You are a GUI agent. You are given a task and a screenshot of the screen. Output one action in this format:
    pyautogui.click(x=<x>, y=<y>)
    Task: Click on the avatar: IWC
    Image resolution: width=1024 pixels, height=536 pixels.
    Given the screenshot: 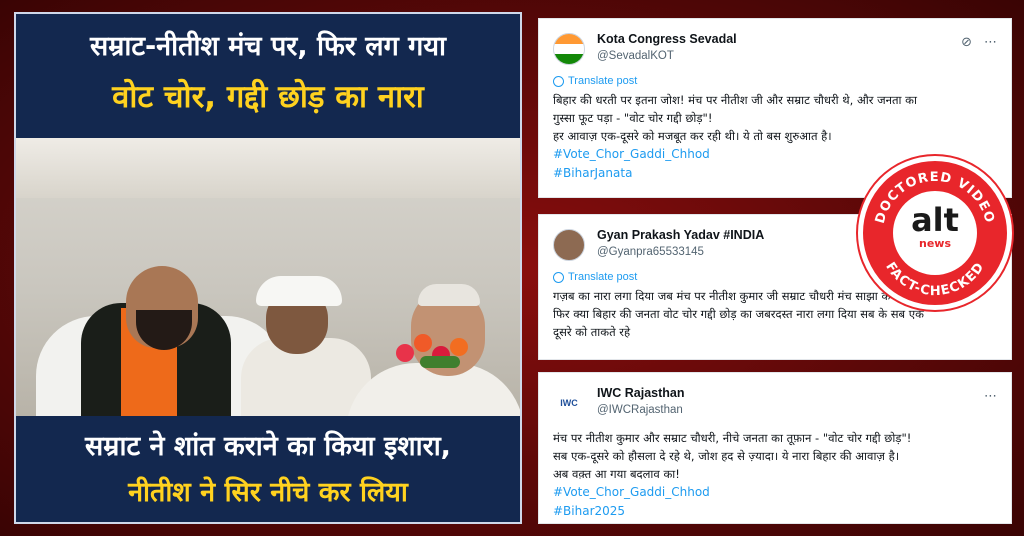 What is the action you would take?
    pyautogui.click(x=569, y=403)
    